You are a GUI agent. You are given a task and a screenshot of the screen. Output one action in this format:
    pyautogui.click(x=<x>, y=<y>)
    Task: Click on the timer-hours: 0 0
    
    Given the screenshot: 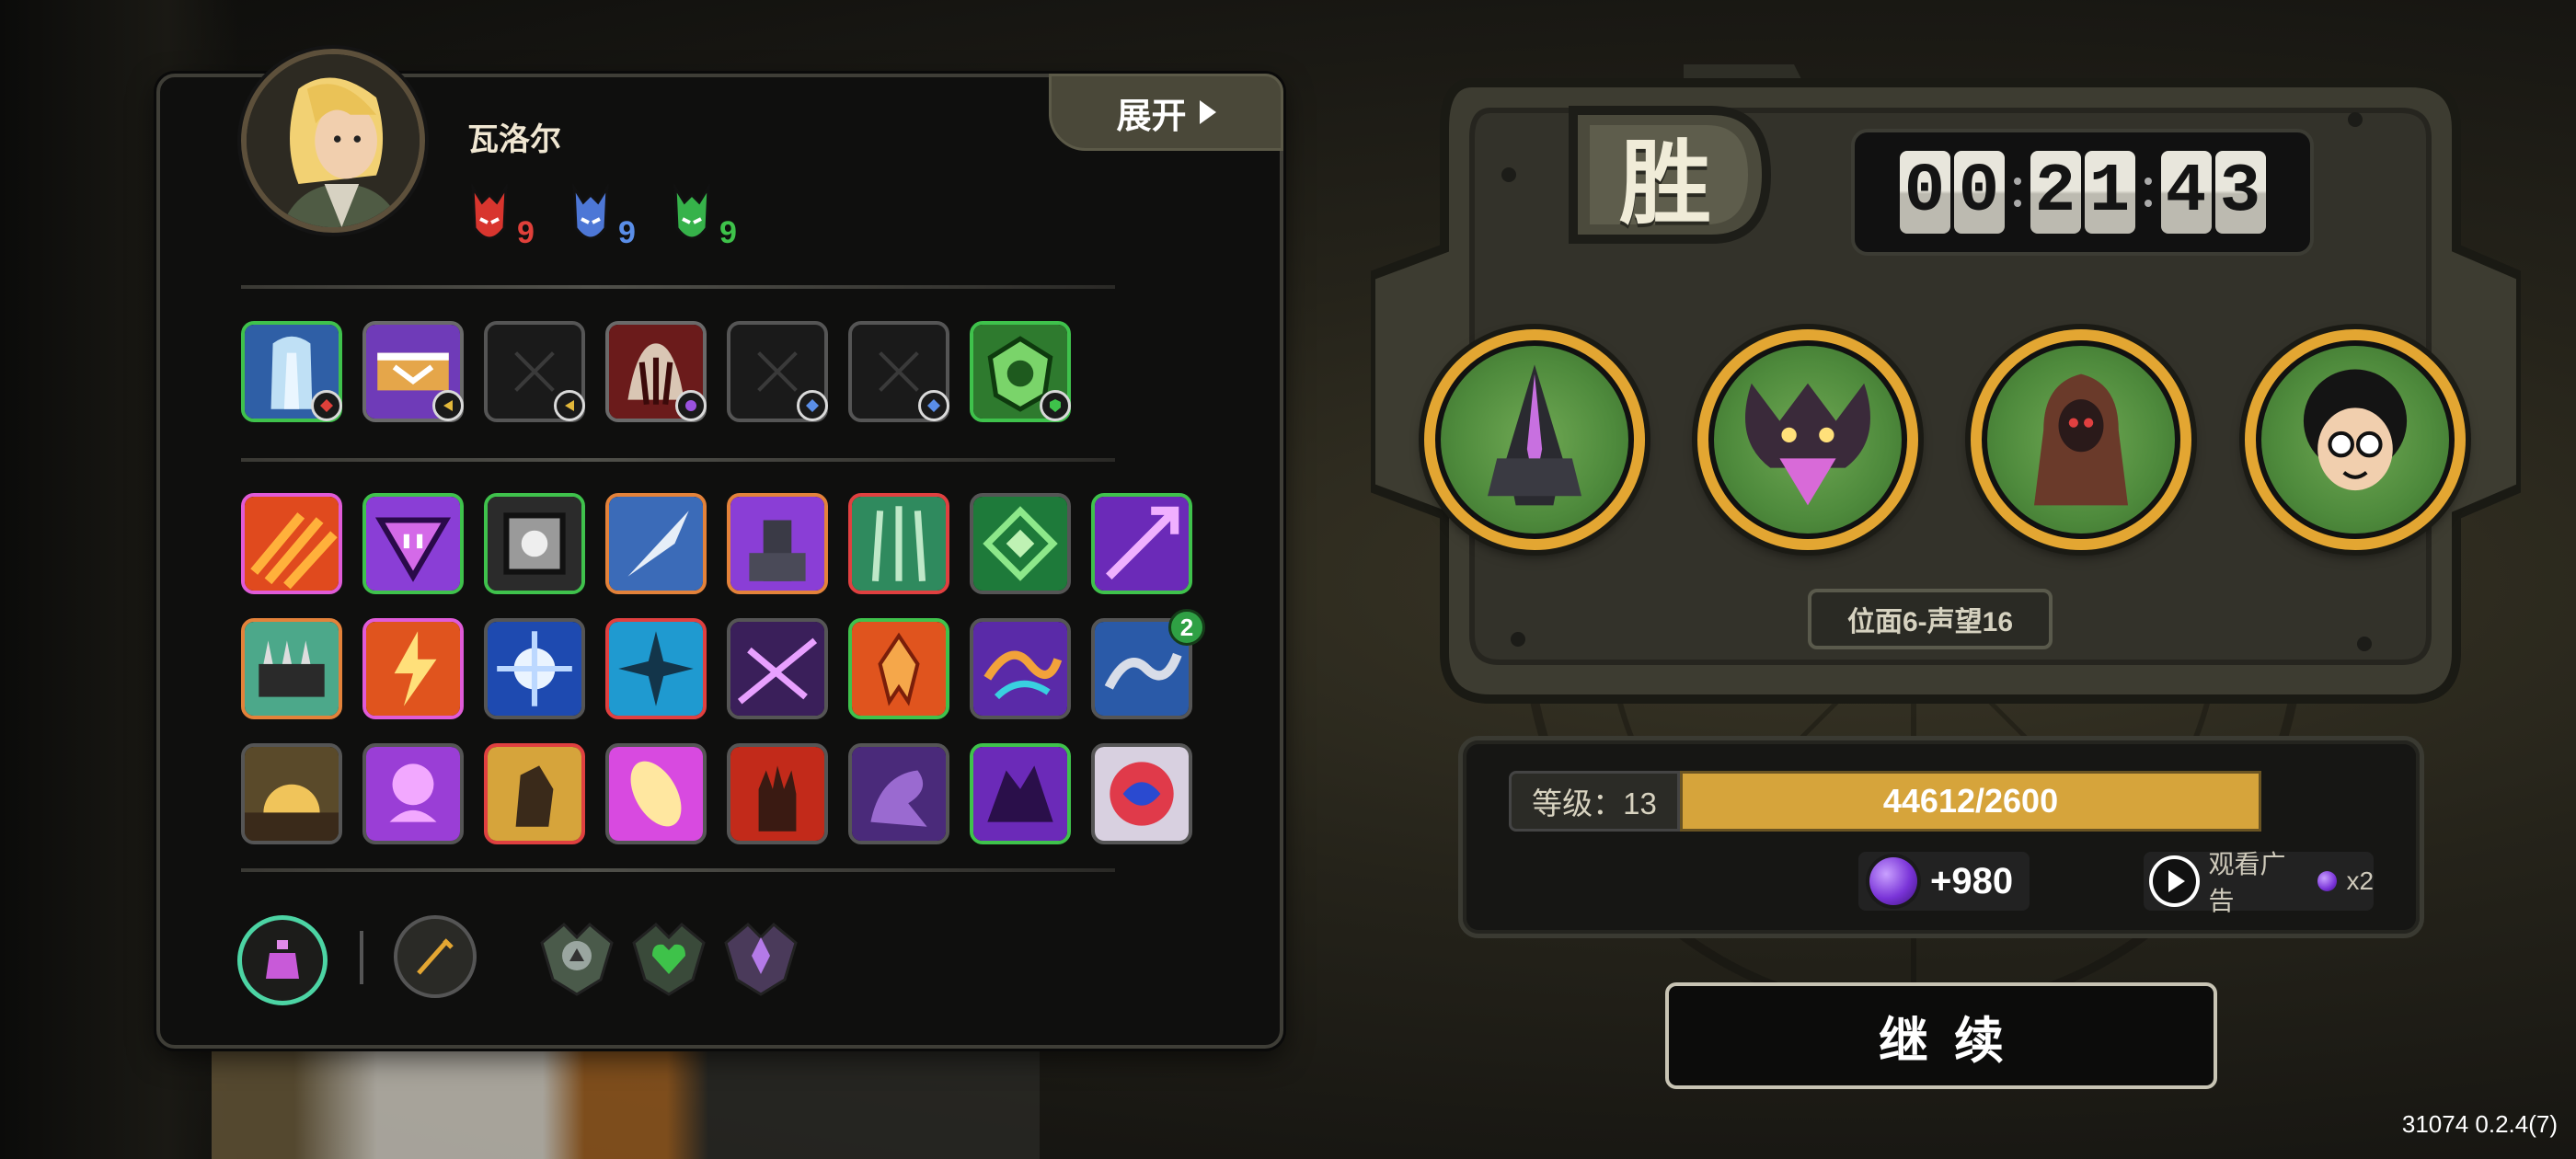 What is the action you would take?
    pyautogui.click(x=1952, y=192)
    